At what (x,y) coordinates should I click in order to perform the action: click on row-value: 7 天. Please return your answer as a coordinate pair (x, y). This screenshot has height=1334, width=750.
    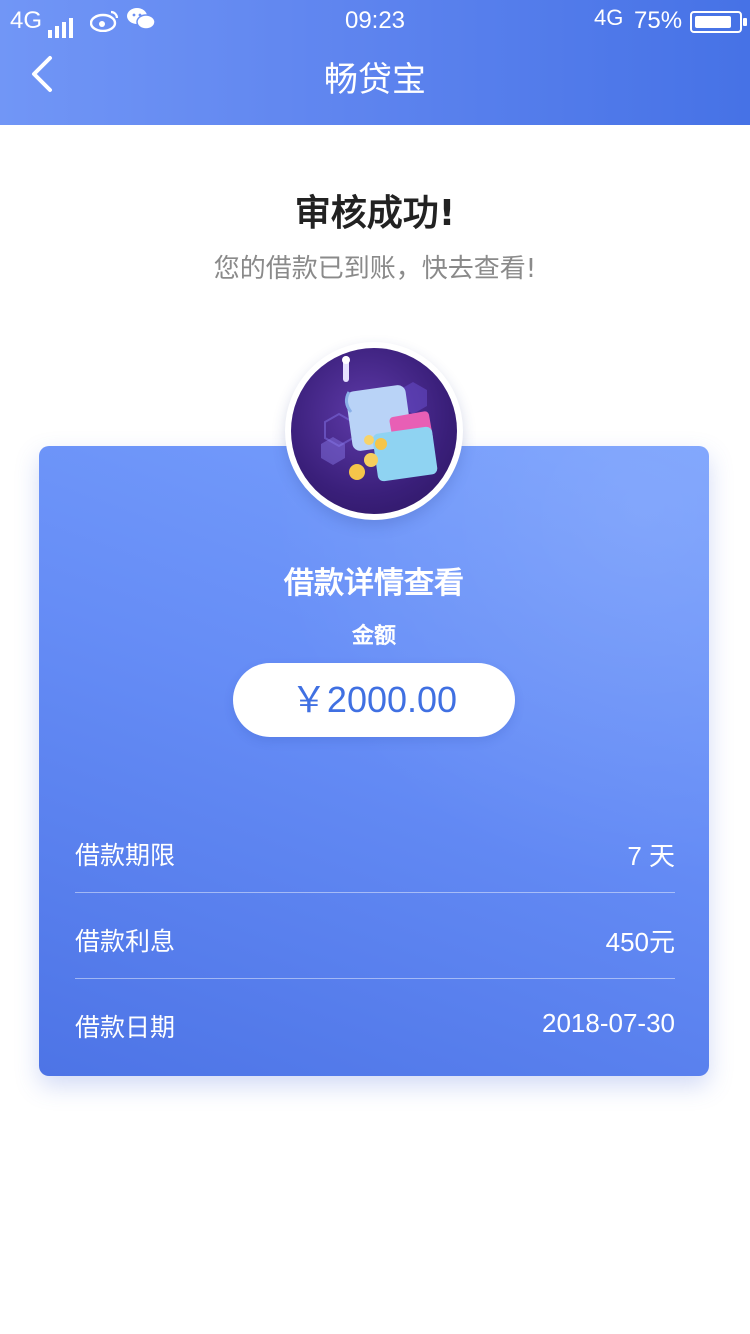
    Looking at the image, I should click on (651, 856).